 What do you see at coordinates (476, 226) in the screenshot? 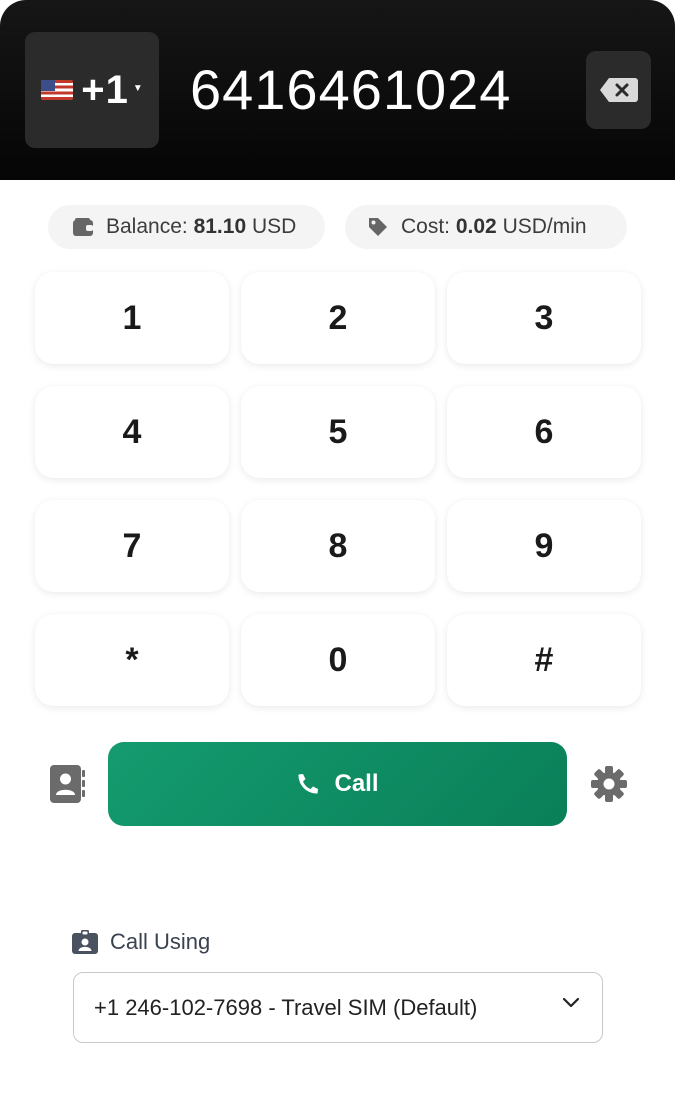
I see `cost-value: 0.02` at bounding box center [476, 226].